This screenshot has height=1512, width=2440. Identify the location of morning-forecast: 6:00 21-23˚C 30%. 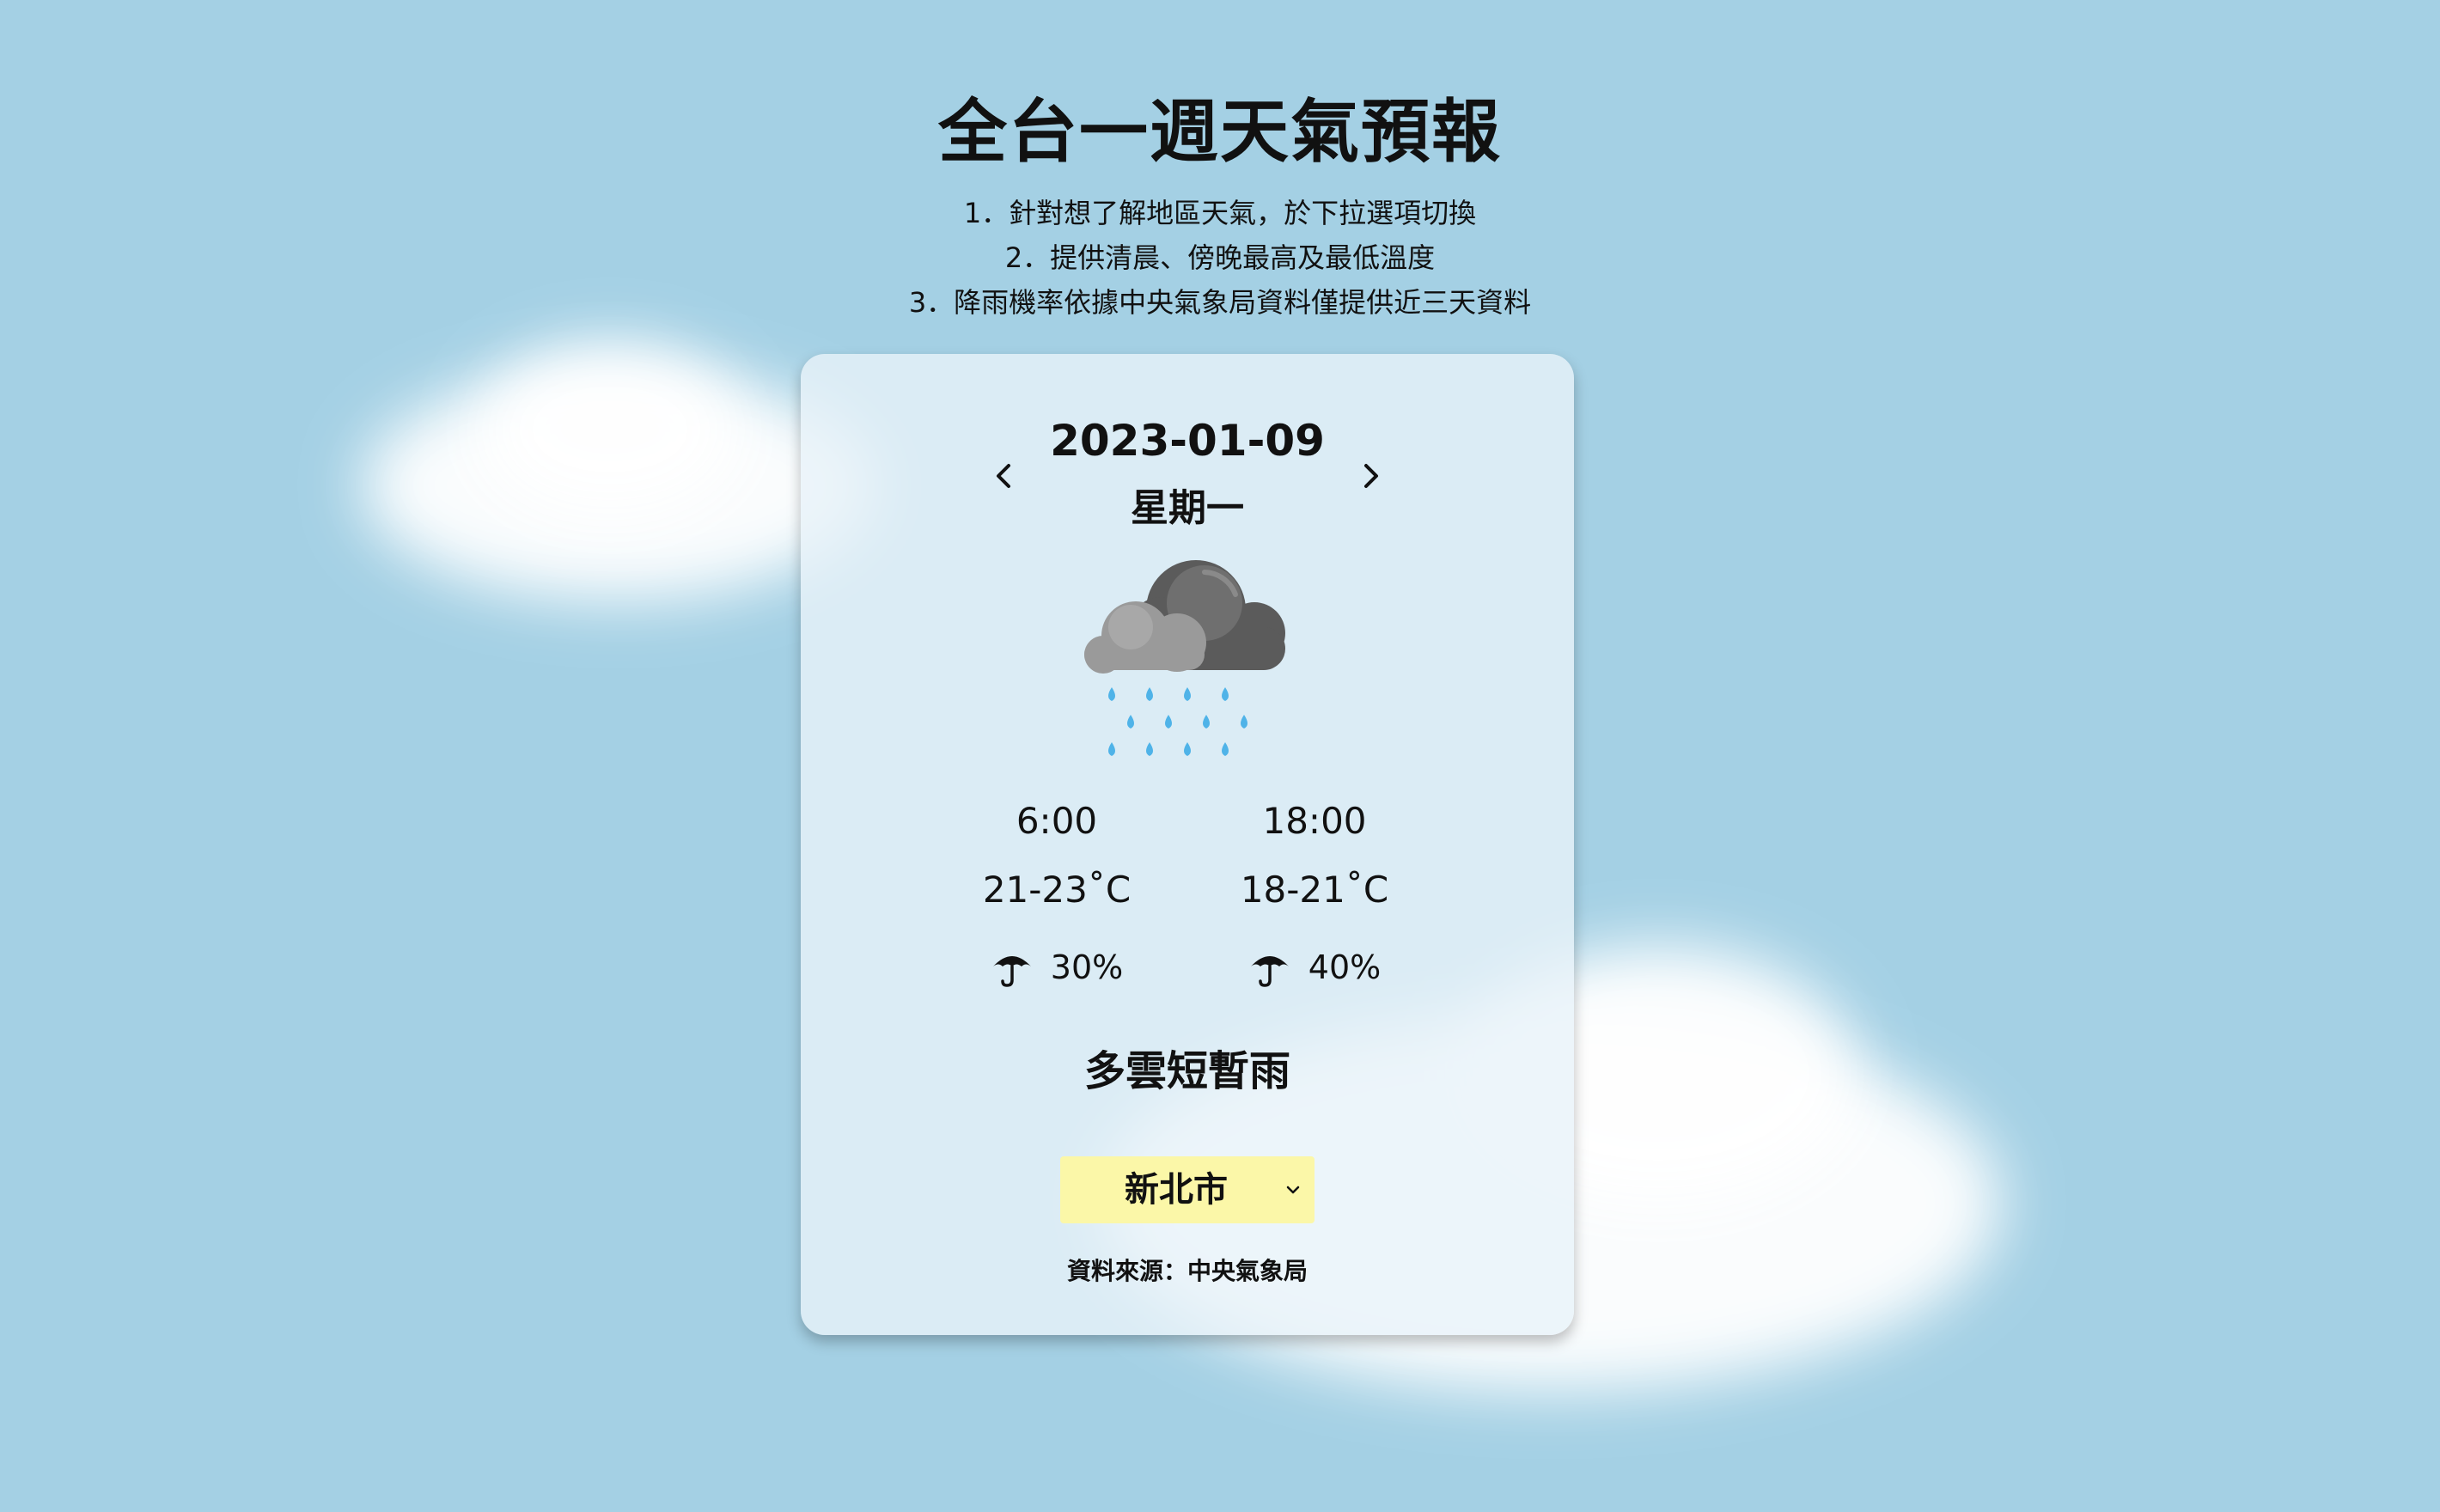
(1057, 895).